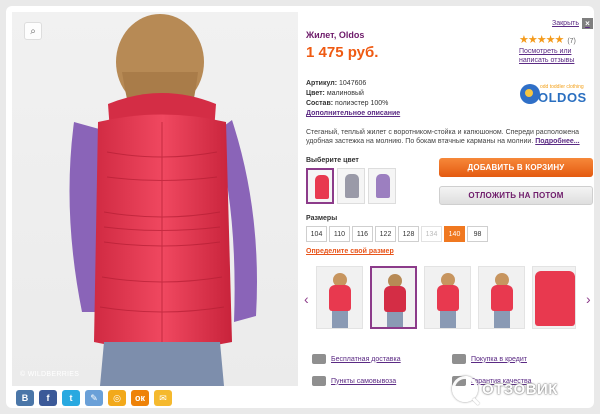 This screenshot has width=600, height=414. Describe the element at coordinates (322, 83) in the screenshot. I see `article-label: Артикул:` at that location.